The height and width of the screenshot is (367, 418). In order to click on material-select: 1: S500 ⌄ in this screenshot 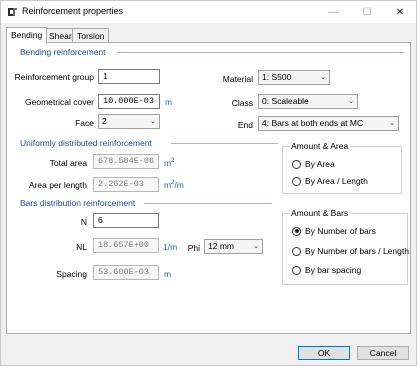, I will do `click(294, 77)`.